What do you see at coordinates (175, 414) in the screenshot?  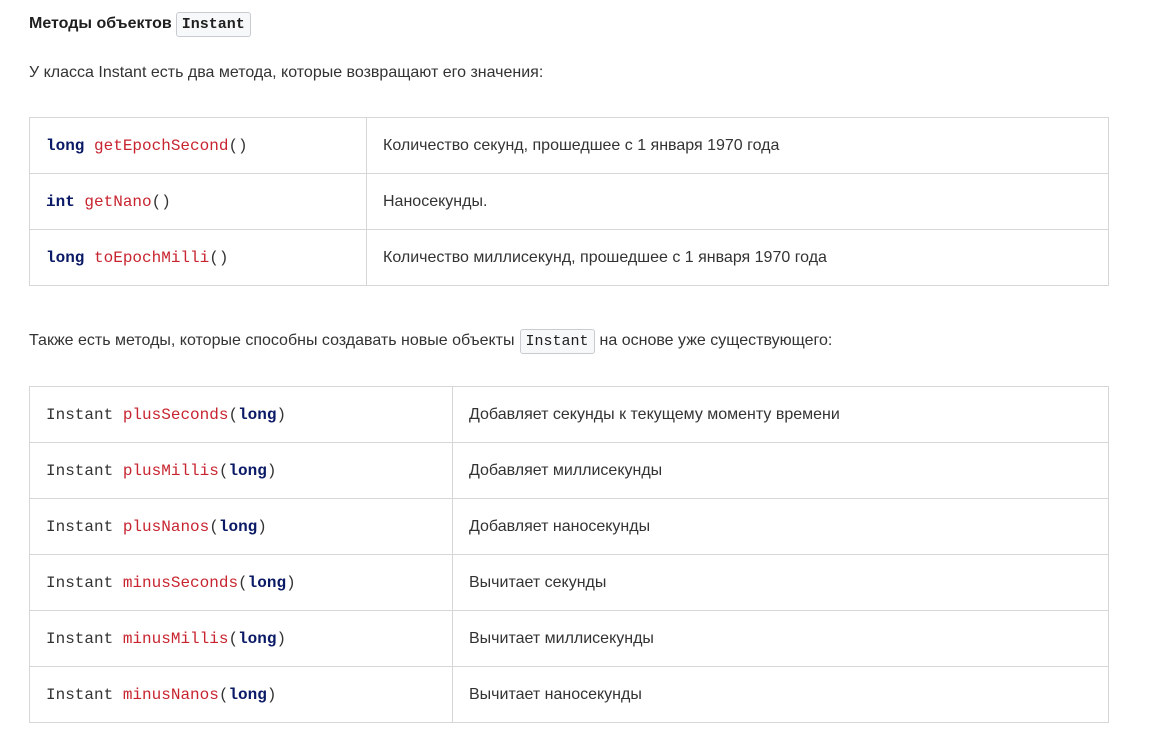 I see `method-name: plusSeconds` at bounding box center [175, 414].